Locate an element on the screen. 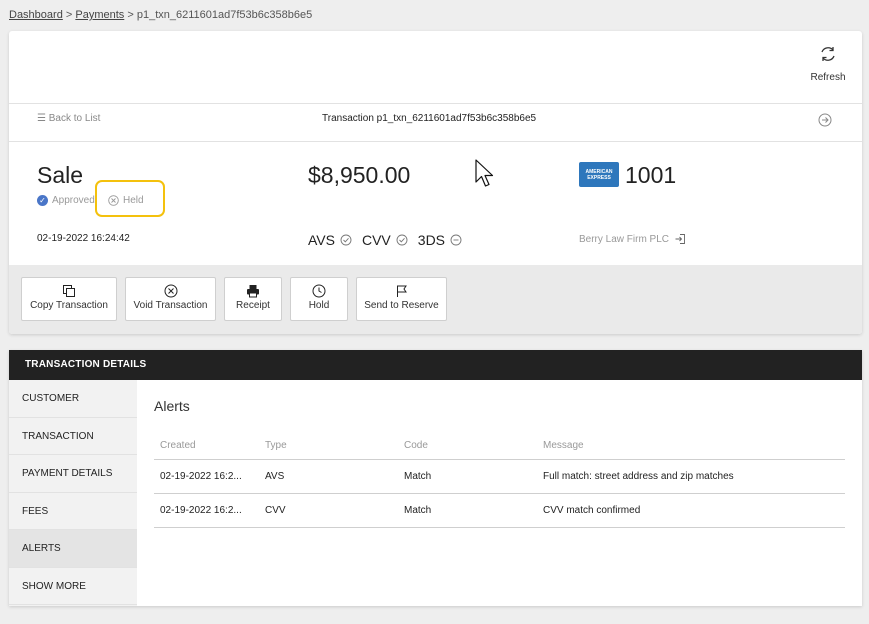 This screenshot has height=624, width=869. refresh-button: Refresh is located at coordinates (828, 64).